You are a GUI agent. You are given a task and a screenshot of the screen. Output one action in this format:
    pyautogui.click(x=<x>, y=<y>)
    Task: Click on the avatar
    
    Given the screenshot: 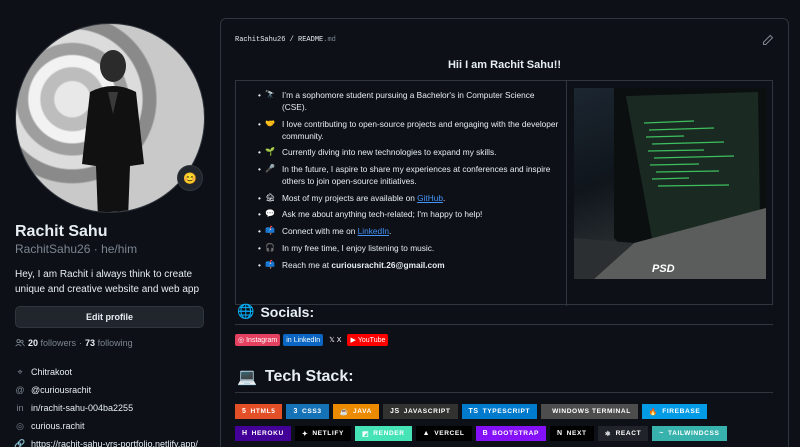 What is the action you would take?
    pyautogui.click(x=110, y=118)
    